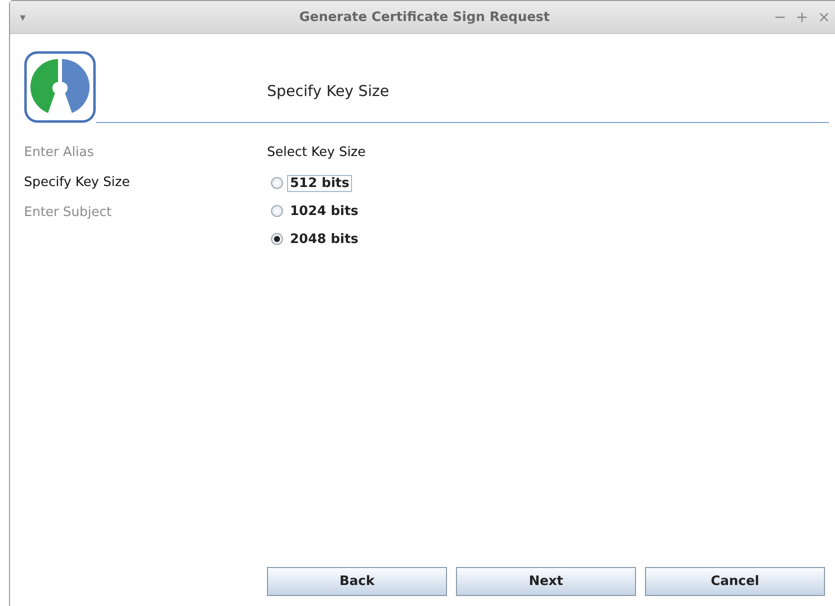 This screenshot has height=606, width=835. I want to click on radio-label: 512 bits, so click(319, 183).